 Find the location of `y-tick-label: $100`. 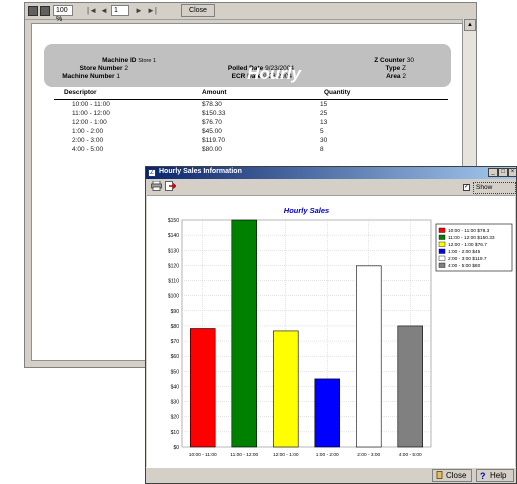

y-tick-label: $100 is located at coordinates (173, 297).